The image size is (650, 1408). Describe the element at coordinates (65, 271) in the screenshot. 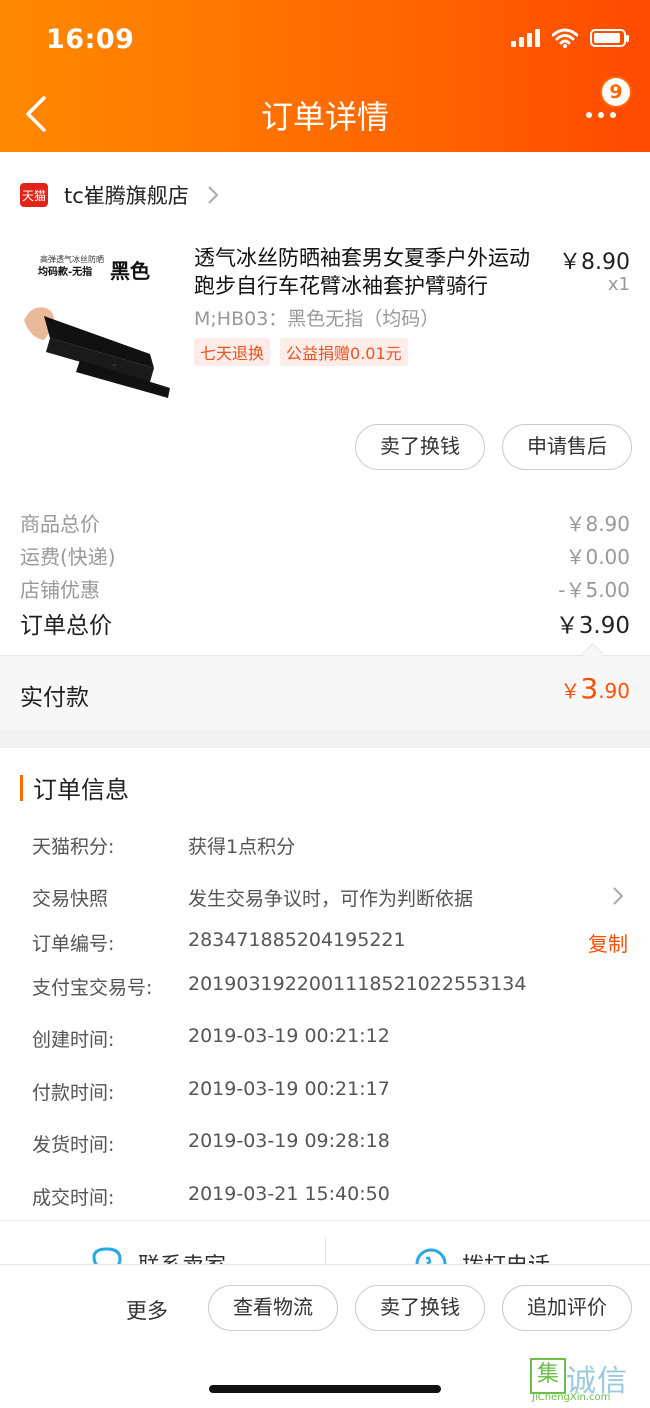

I see `product-image-text-mid: 均码款-无指` at that location.